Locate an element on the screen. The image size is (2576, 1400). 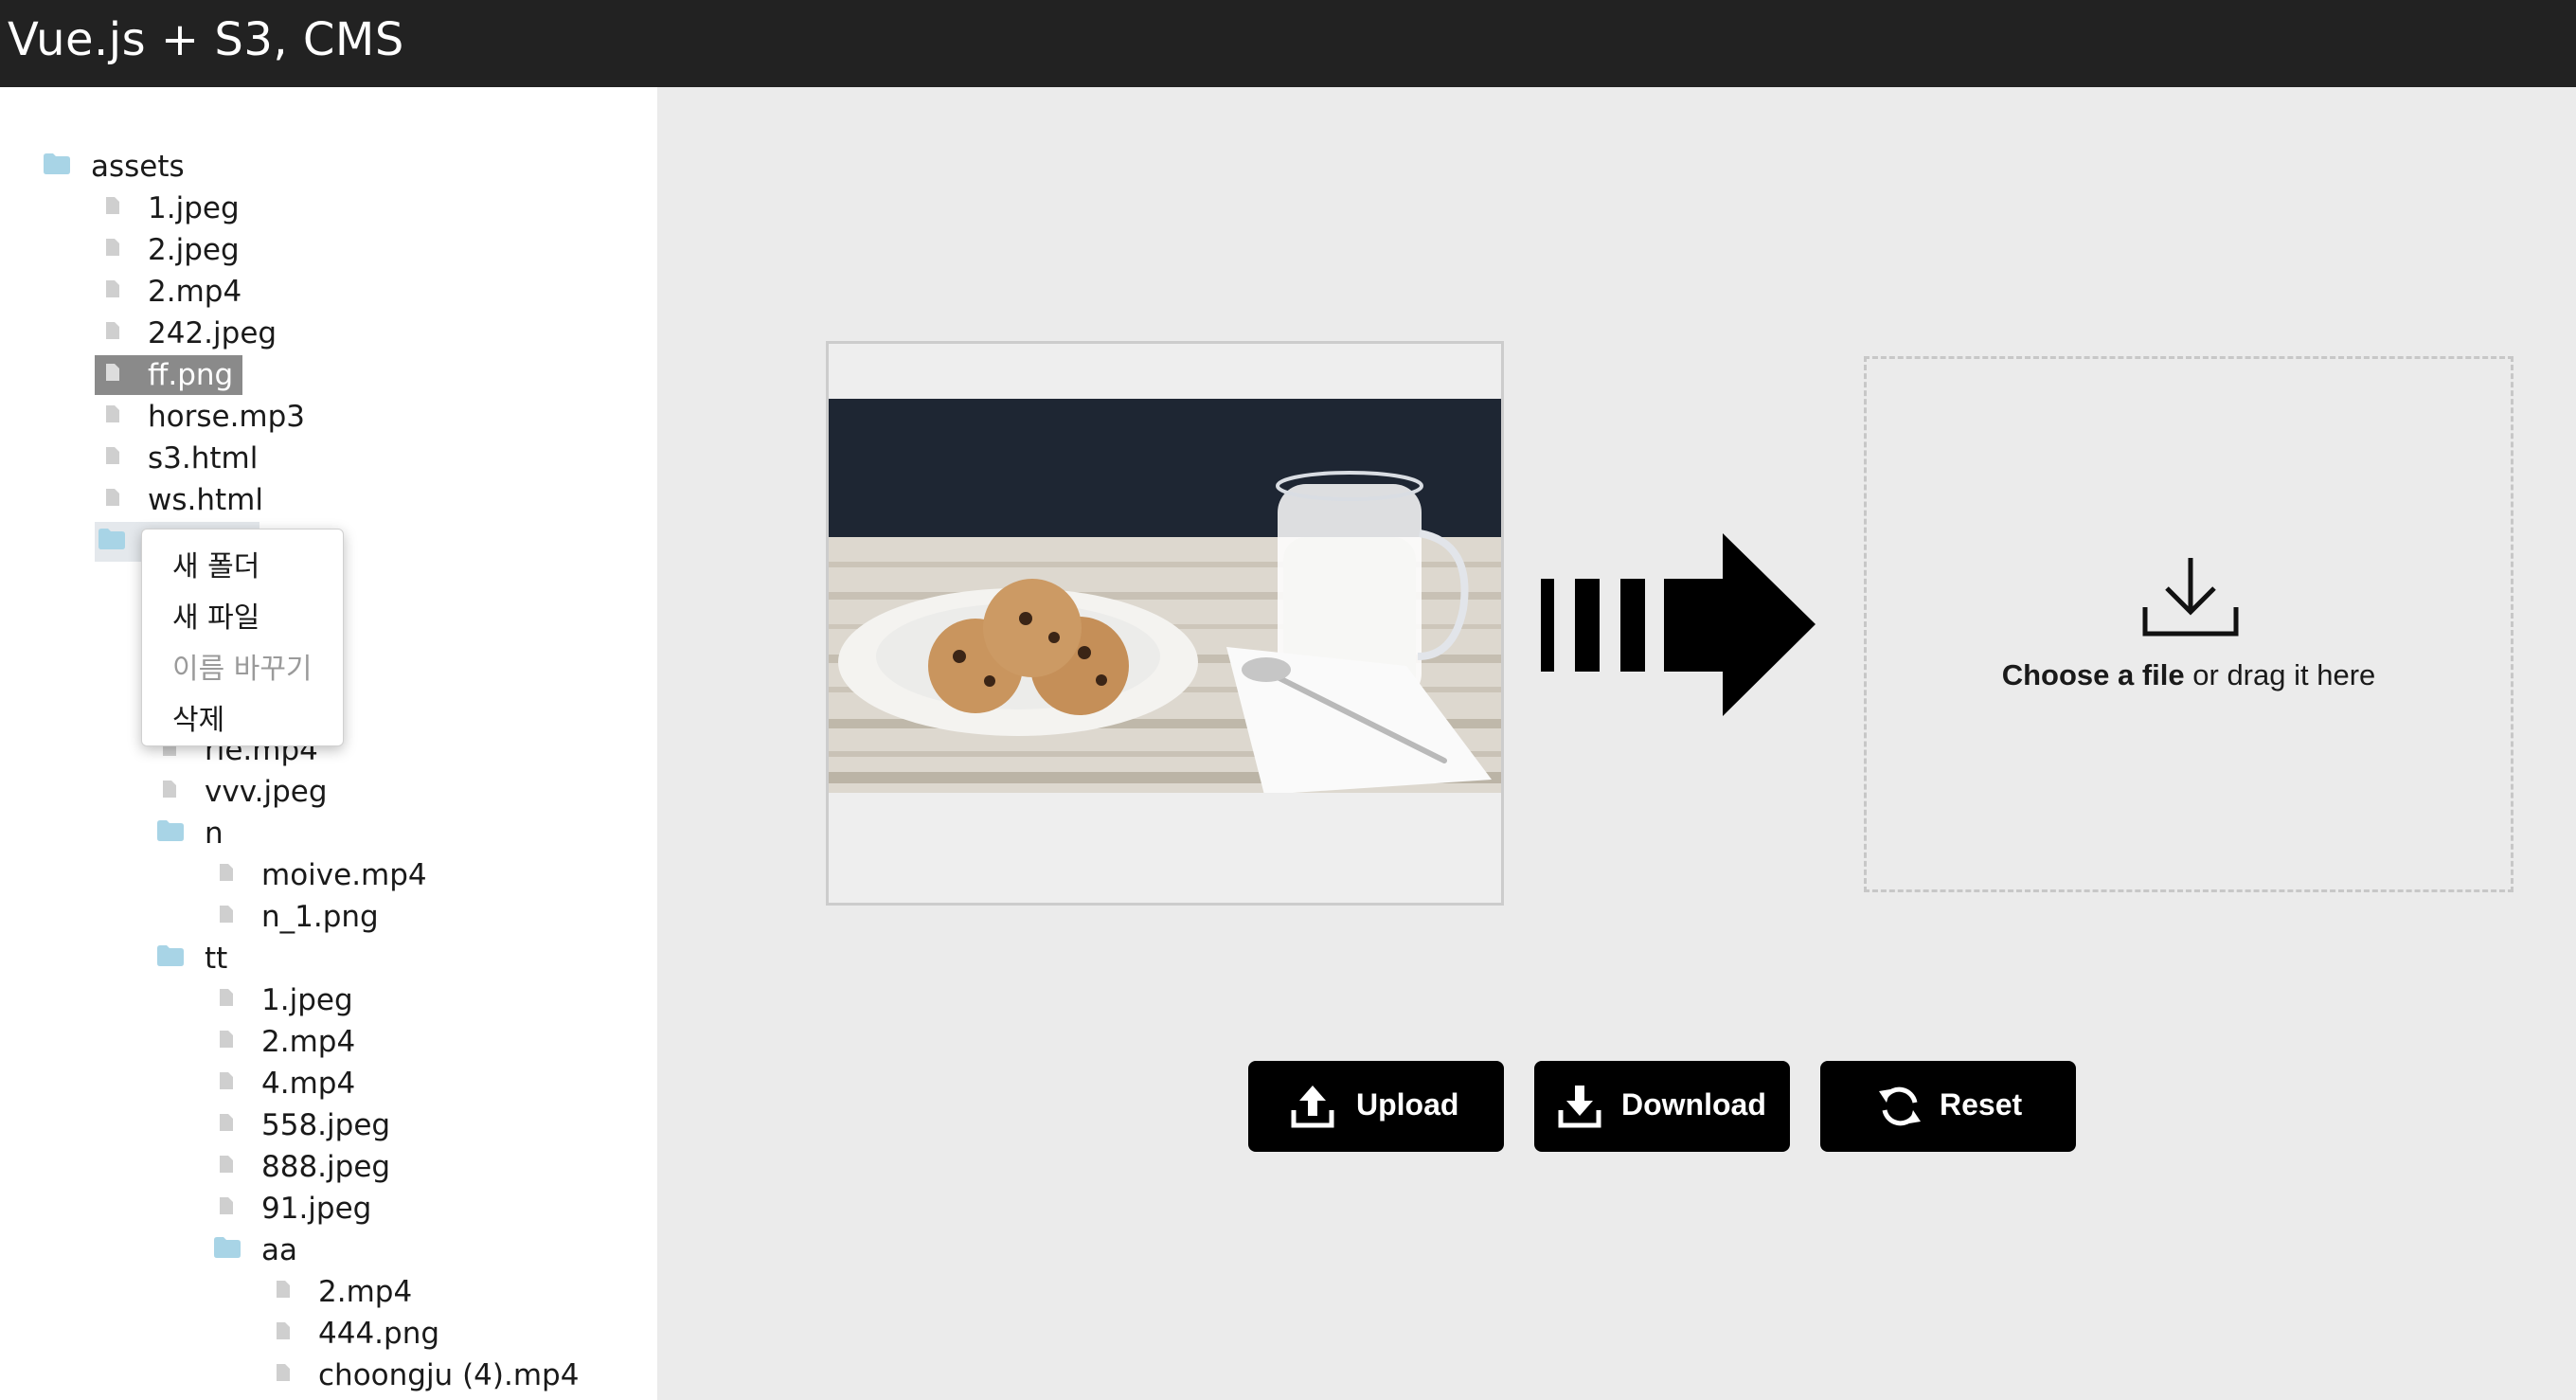
tree-label: ff.png is located at coordinates (191, 375).